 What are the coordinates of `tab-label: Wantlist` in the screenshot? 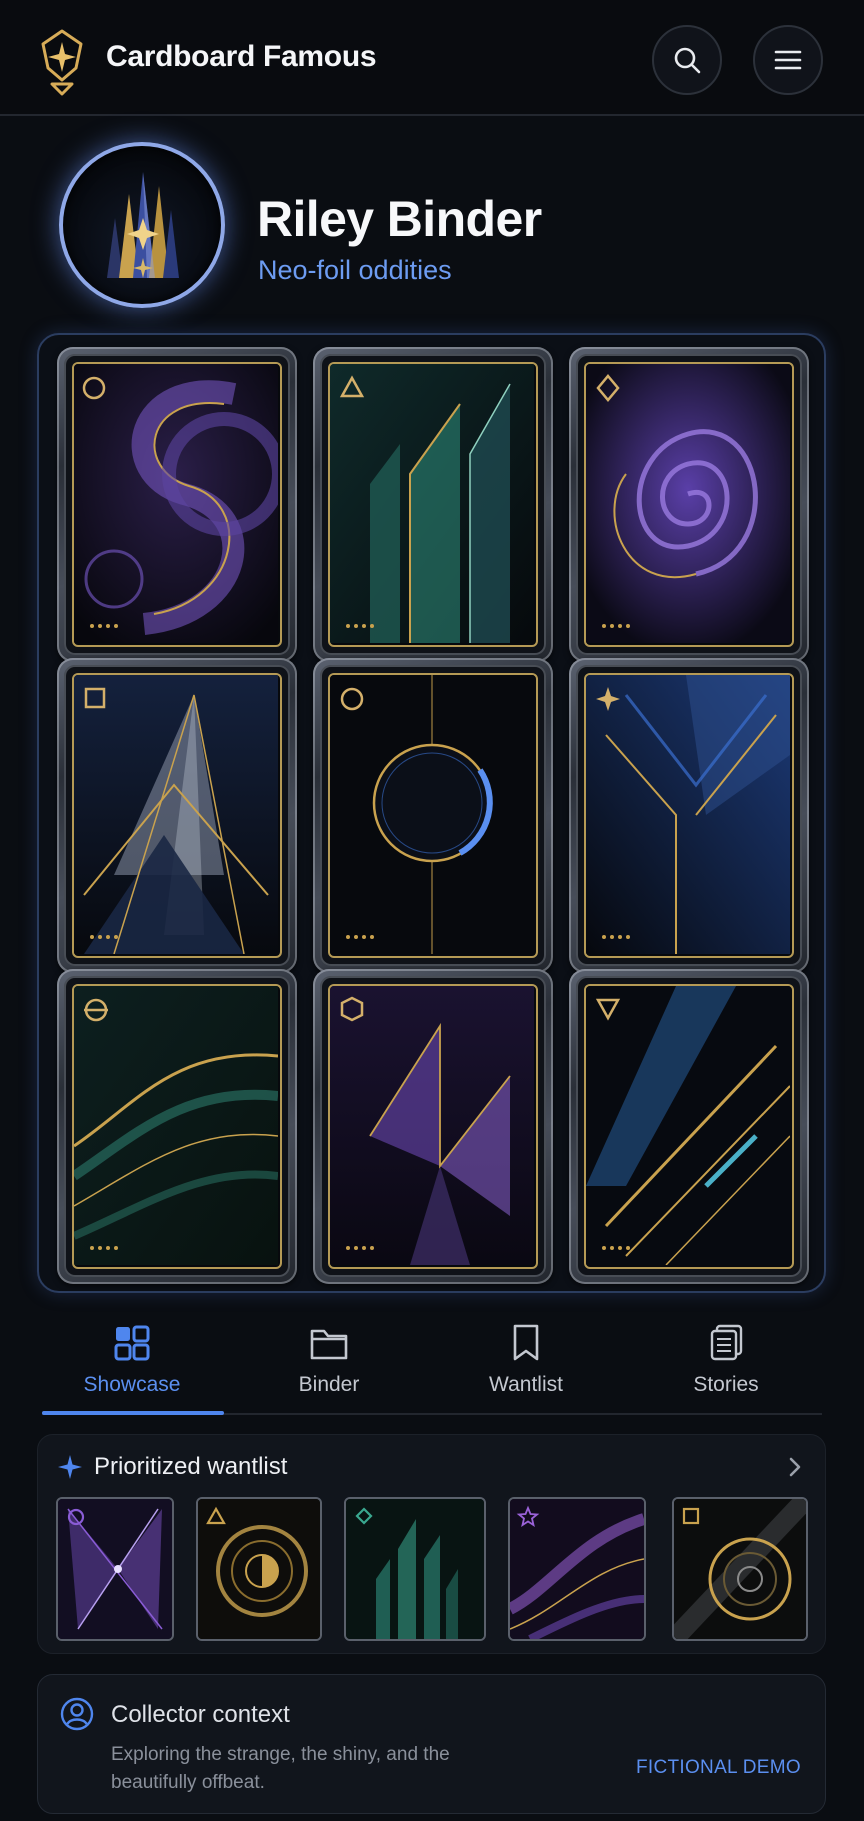 It's located at (526, 1384).